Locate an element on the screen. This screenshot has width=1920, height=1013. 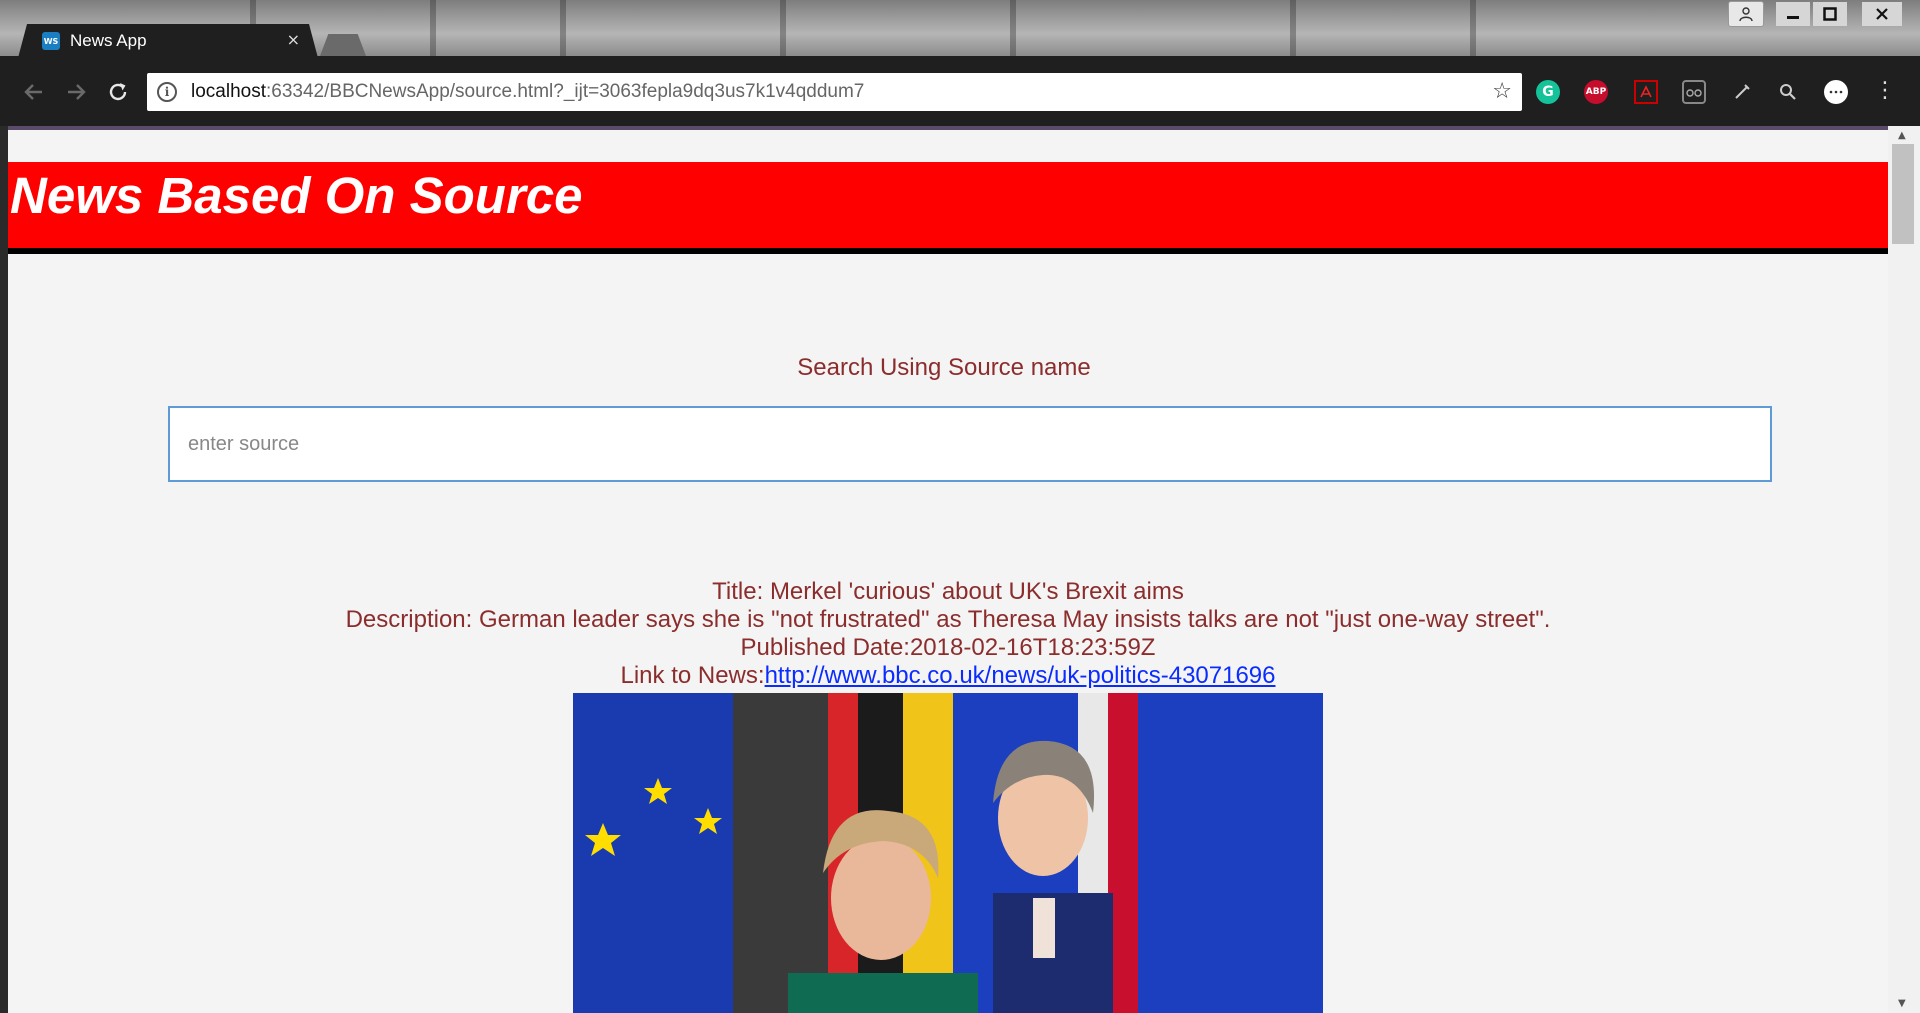
pen-icon is located at coordinates (1742, 92).